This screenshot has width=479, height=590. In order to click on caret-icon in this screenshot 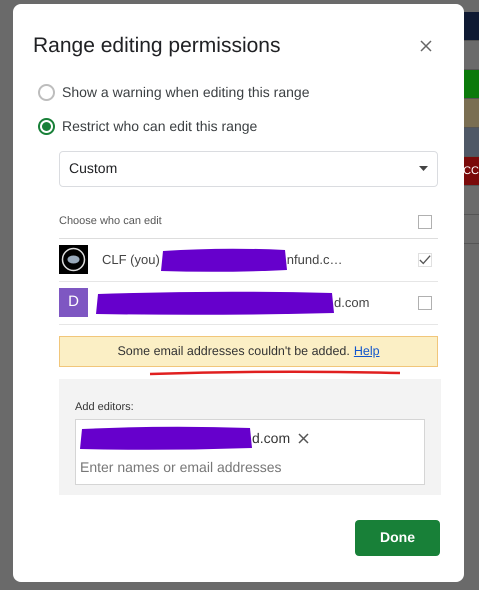, I will do `click(423, 168)`.